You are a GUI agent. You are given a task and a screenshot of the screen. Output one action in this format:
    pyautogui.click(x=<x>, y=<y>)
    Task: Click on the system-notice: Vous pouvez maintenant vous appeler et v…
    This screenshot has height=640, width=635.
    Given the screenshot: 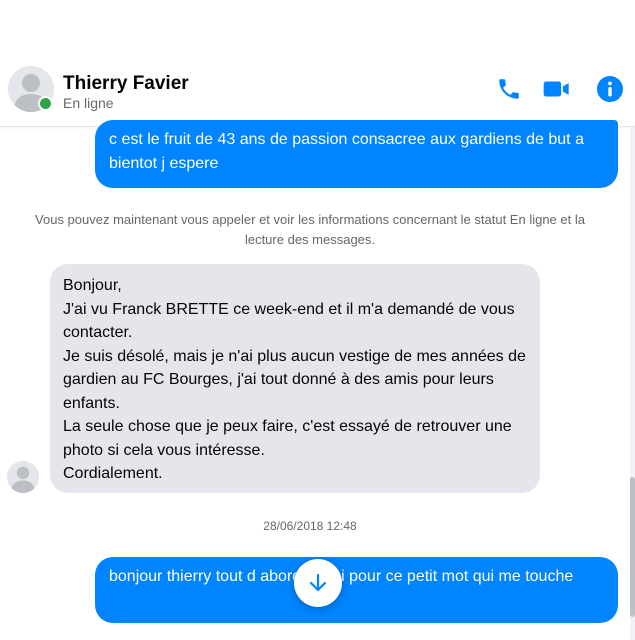 What is the action you would take?
    pyautogui.click(x=310, y=229)
    